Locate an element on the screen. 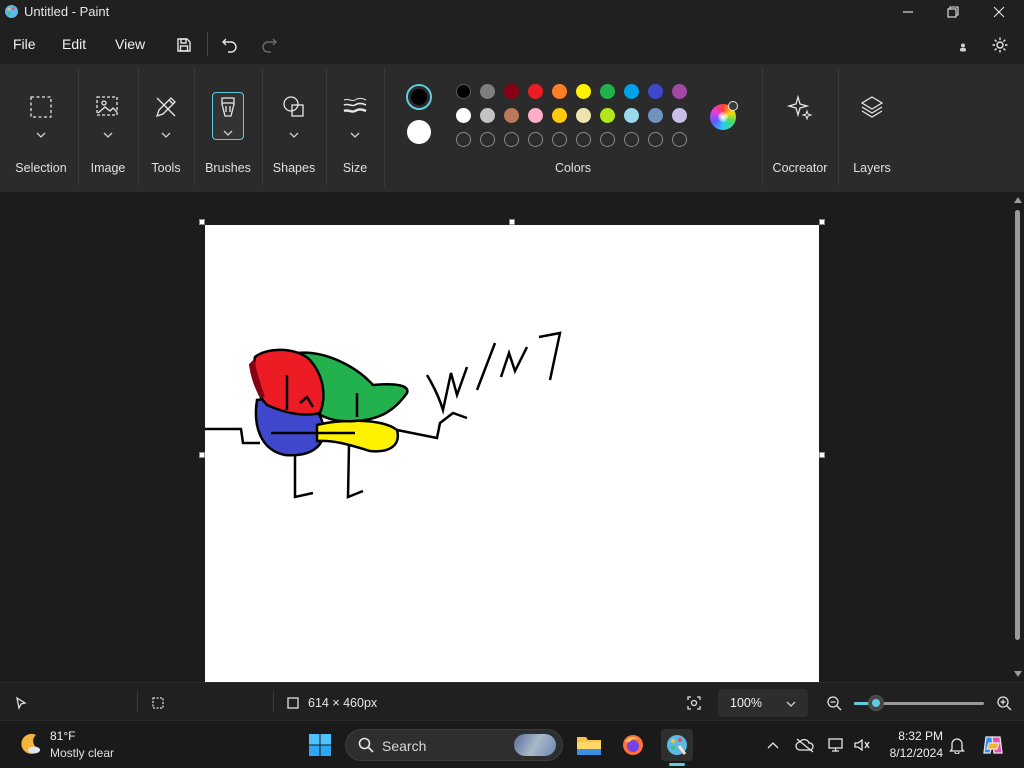 Image resolution: width=1024 pixels, height=768 pixels. clock-date: 8/12/2024 is located at coordinates (913, 753).